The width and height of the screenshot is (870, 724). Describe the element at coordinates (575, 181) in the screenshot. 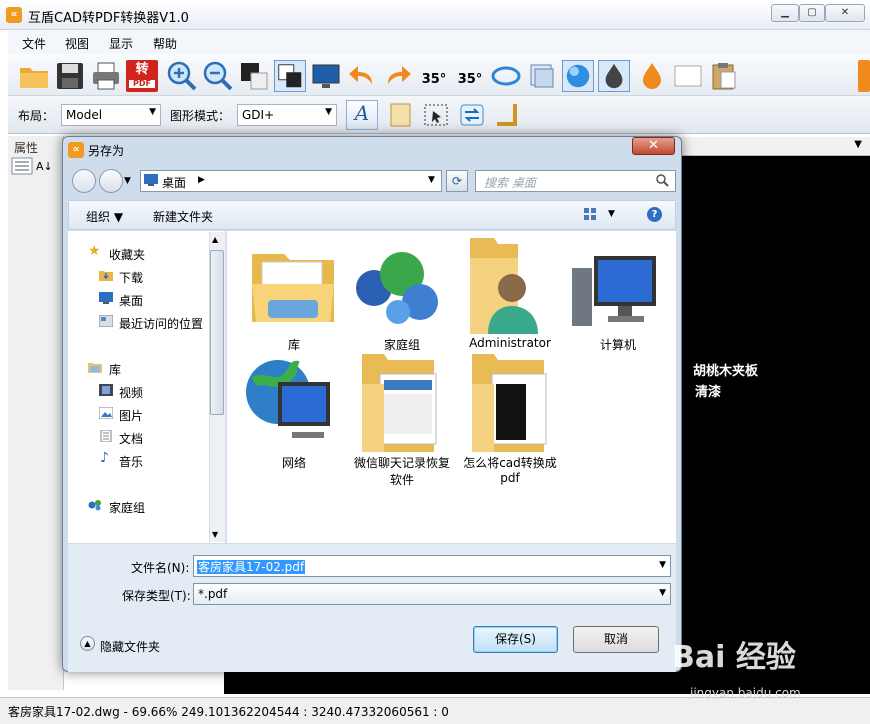

I see `search-input: 搜索 桌面` at that location.